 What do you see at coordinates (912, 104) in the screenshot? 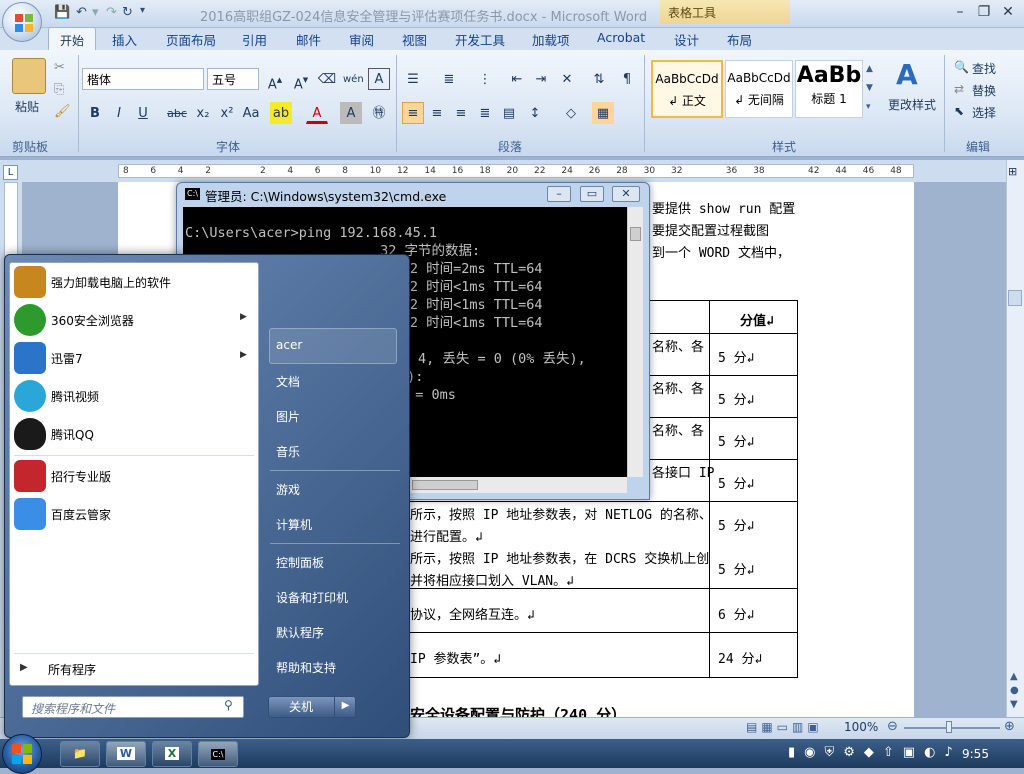
I see `change-styles-button: 更改样式` at bounding box center [912, 104].